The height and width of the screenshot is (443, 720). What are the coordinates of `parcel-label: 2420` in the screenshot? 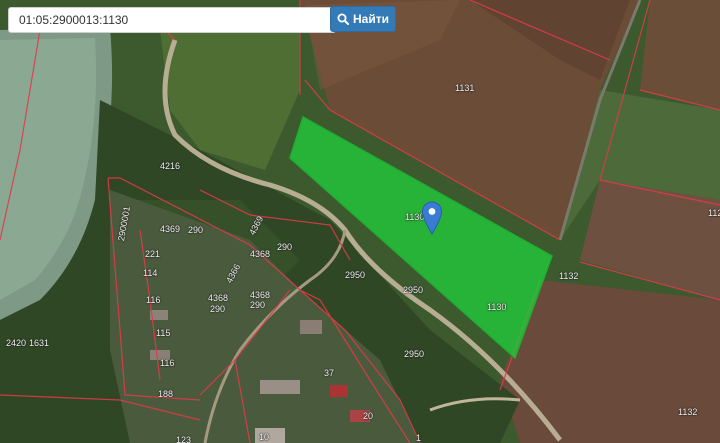 It's located at (16, 343).